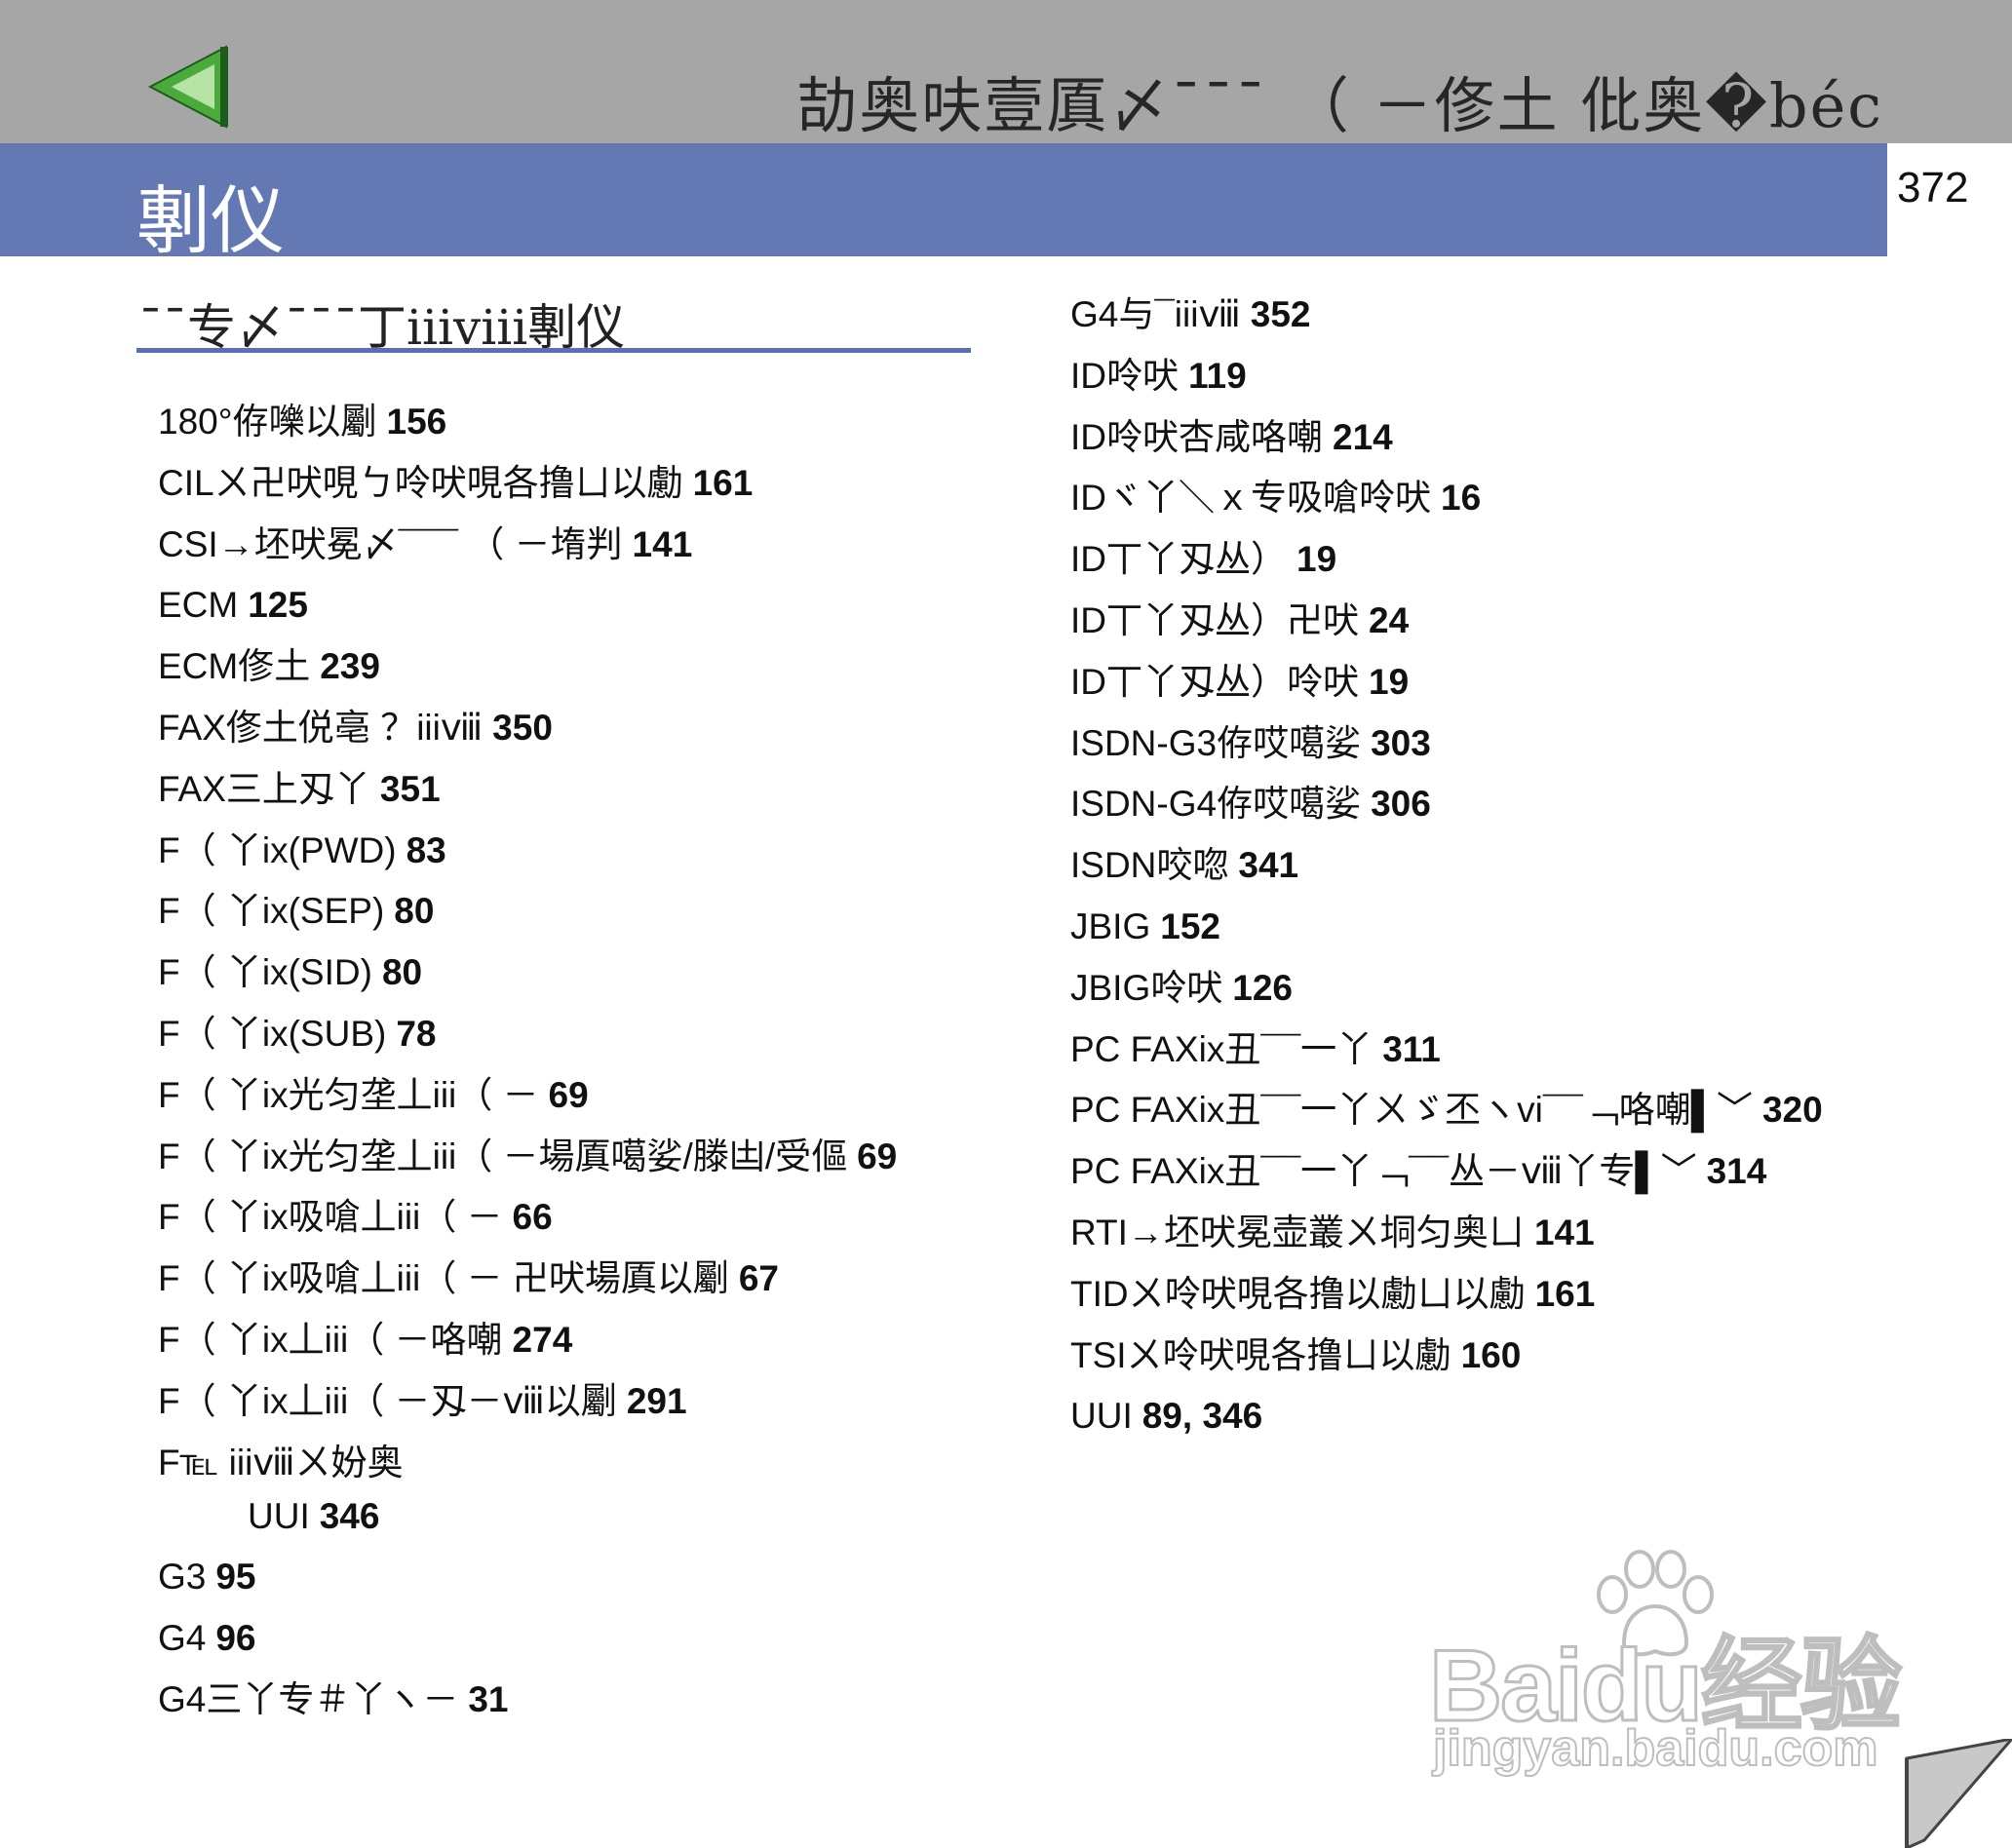  I want to click on index-entry: JBIG 152, so click(1446, 927).